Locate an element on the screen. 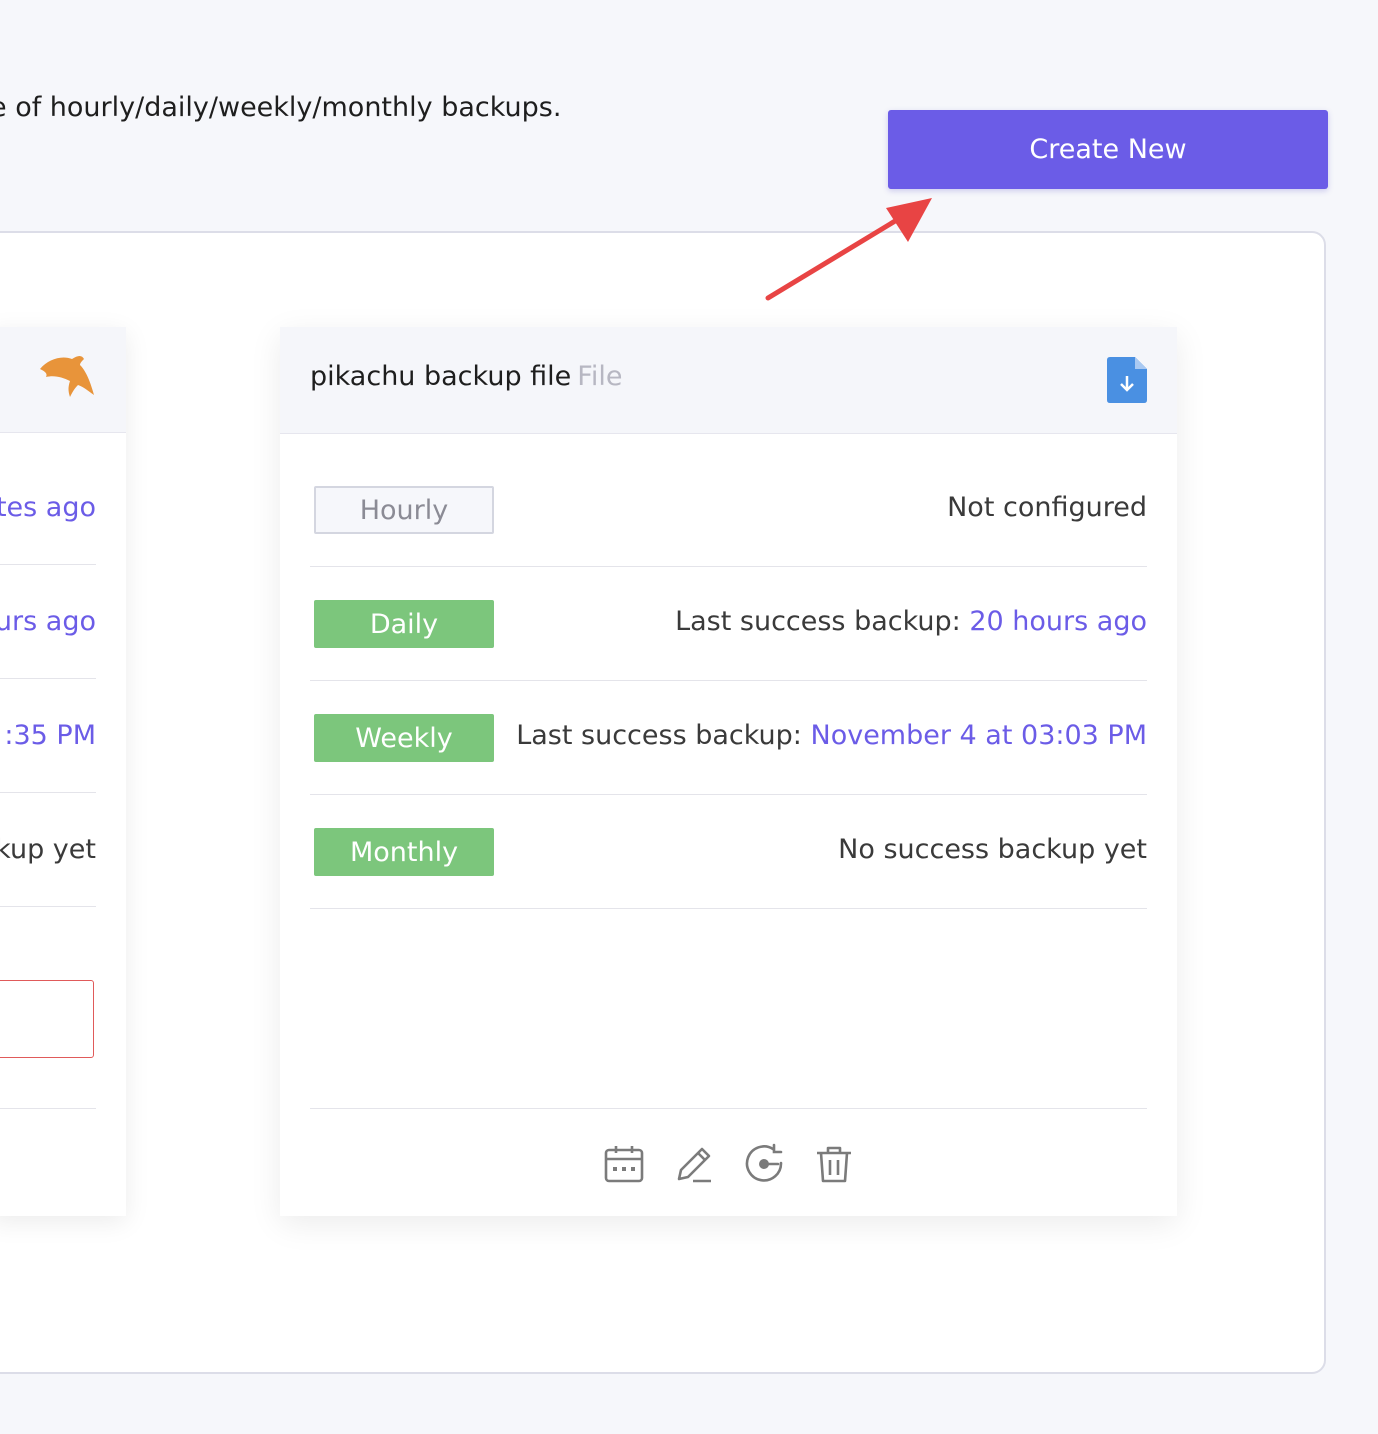 The height and width of the screenshot is (1434, 1378). card-actions is located at coordinates (728, 1166).